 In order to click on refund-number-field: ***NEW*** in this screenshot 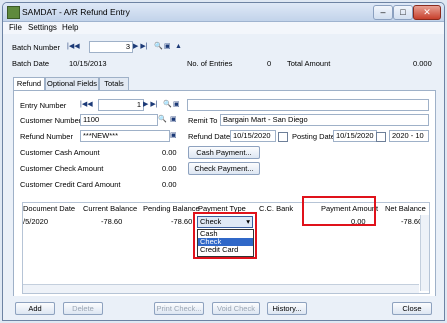, I will do `click(125, 136)`.